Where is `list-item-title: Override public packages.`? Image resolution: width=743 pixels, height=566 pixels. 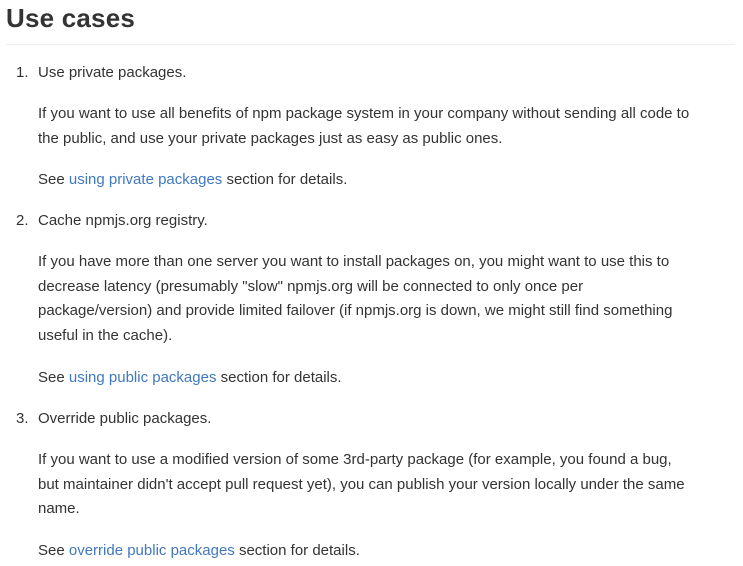 list-item-title: Override public packages. is located at coordinates (125, 418).